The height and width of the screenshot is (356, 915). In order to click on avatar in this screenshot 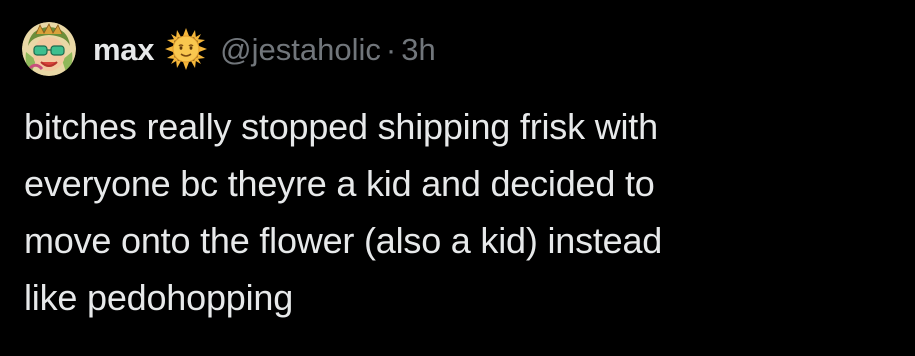, I will do `click(49, 49)`.